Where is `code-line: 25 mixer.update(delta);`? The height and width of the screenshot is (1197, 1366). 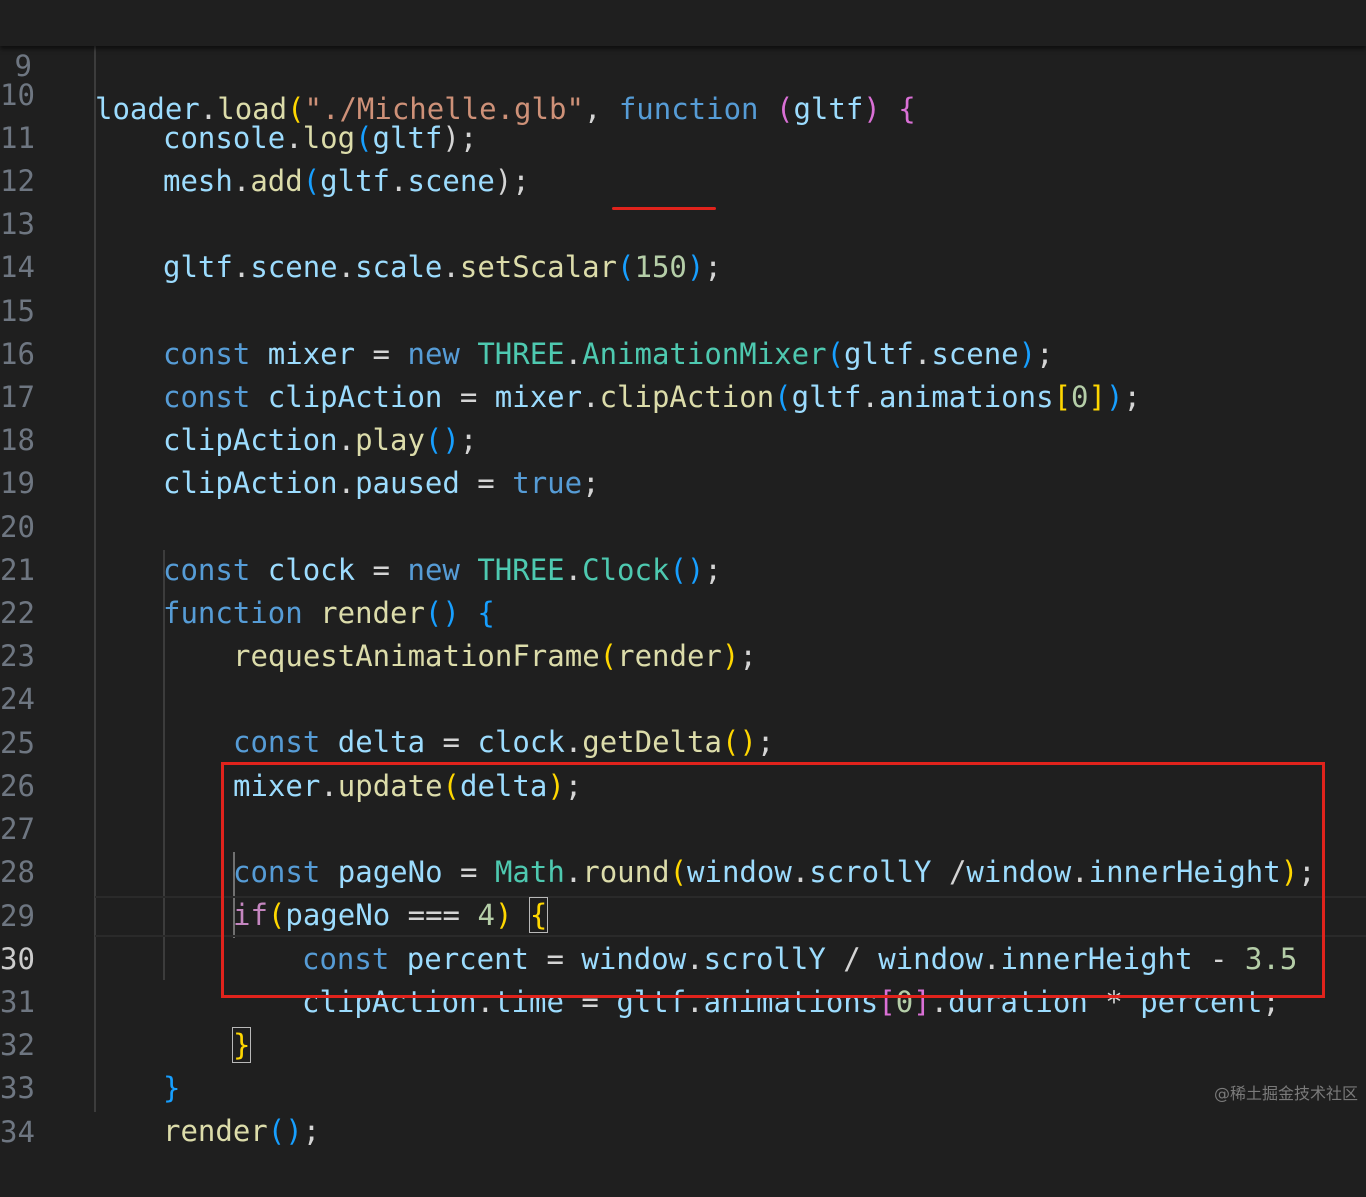
code-line: 25 mixer.update(delta); is located at coordinates (683, 741).